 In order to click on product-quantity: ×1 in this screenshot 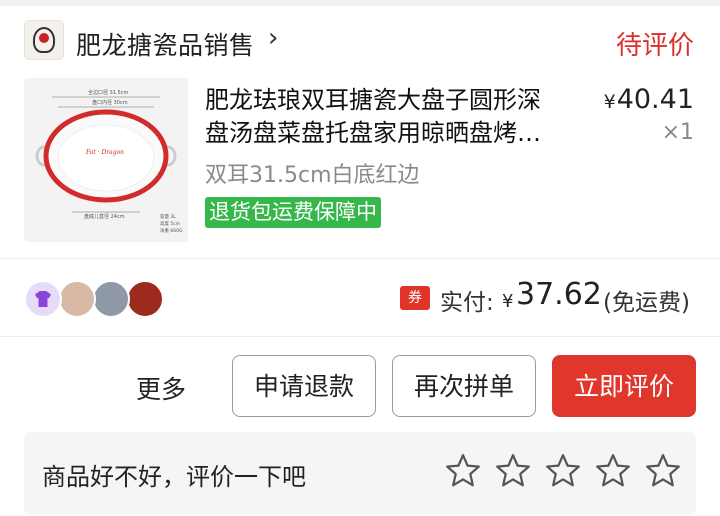, I will do `click(677, 132)`.